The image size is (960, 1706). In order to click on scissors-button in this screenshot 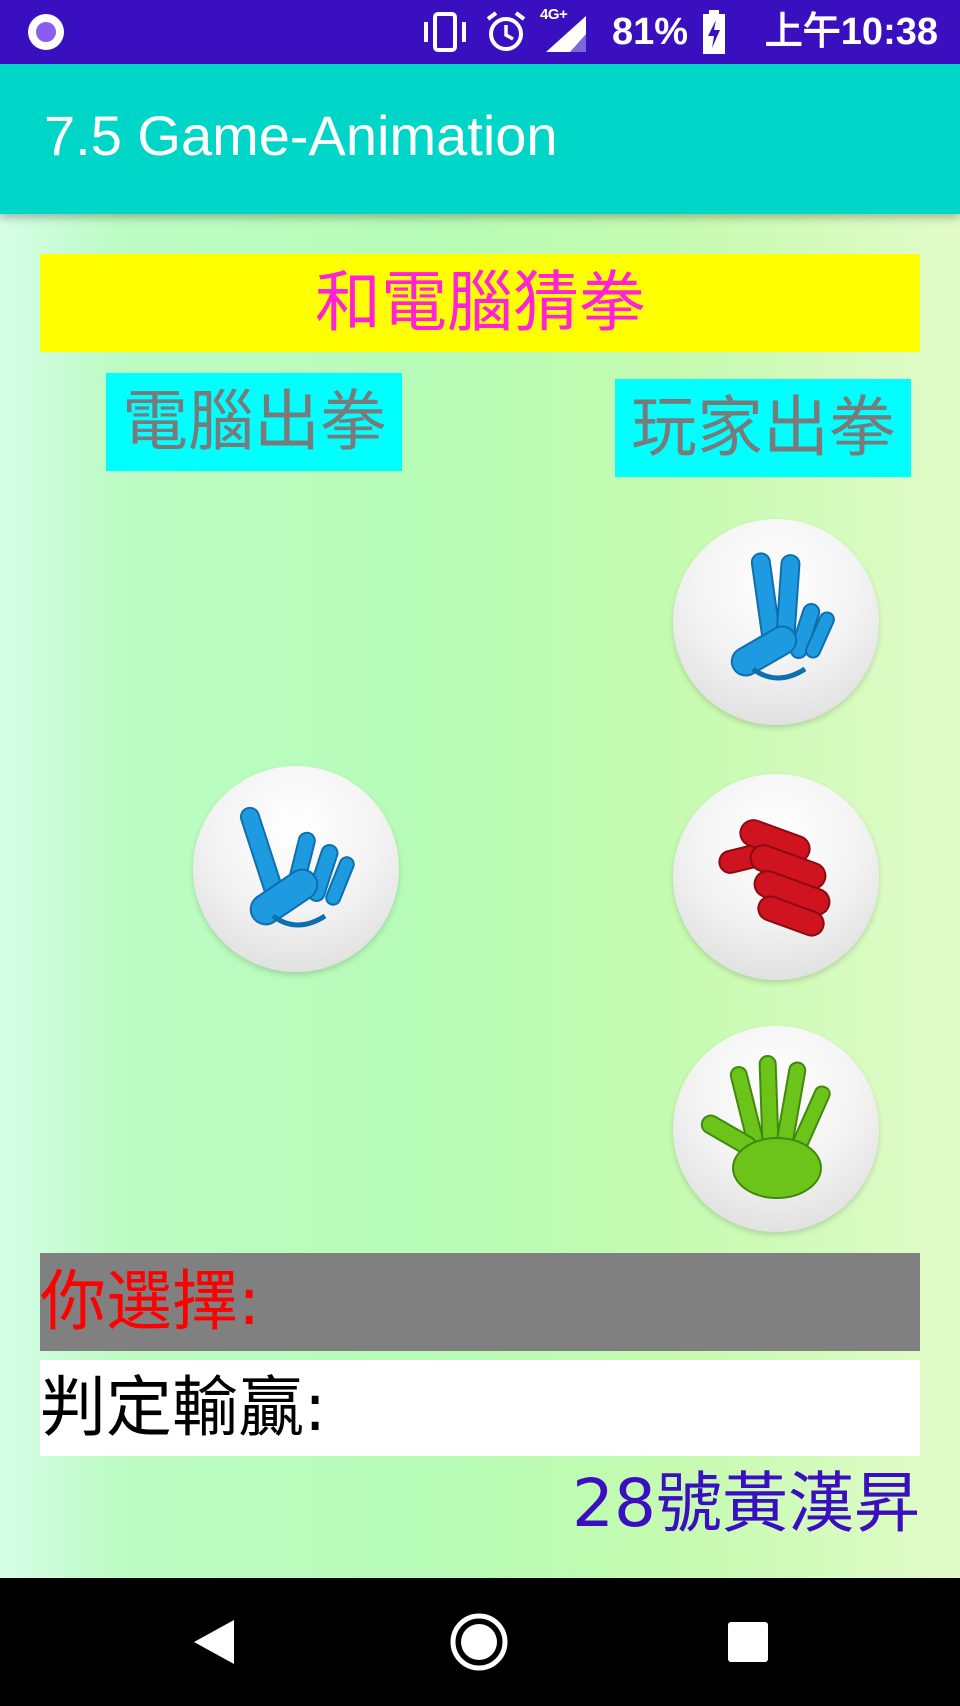, I will do `click(776, 622)`.